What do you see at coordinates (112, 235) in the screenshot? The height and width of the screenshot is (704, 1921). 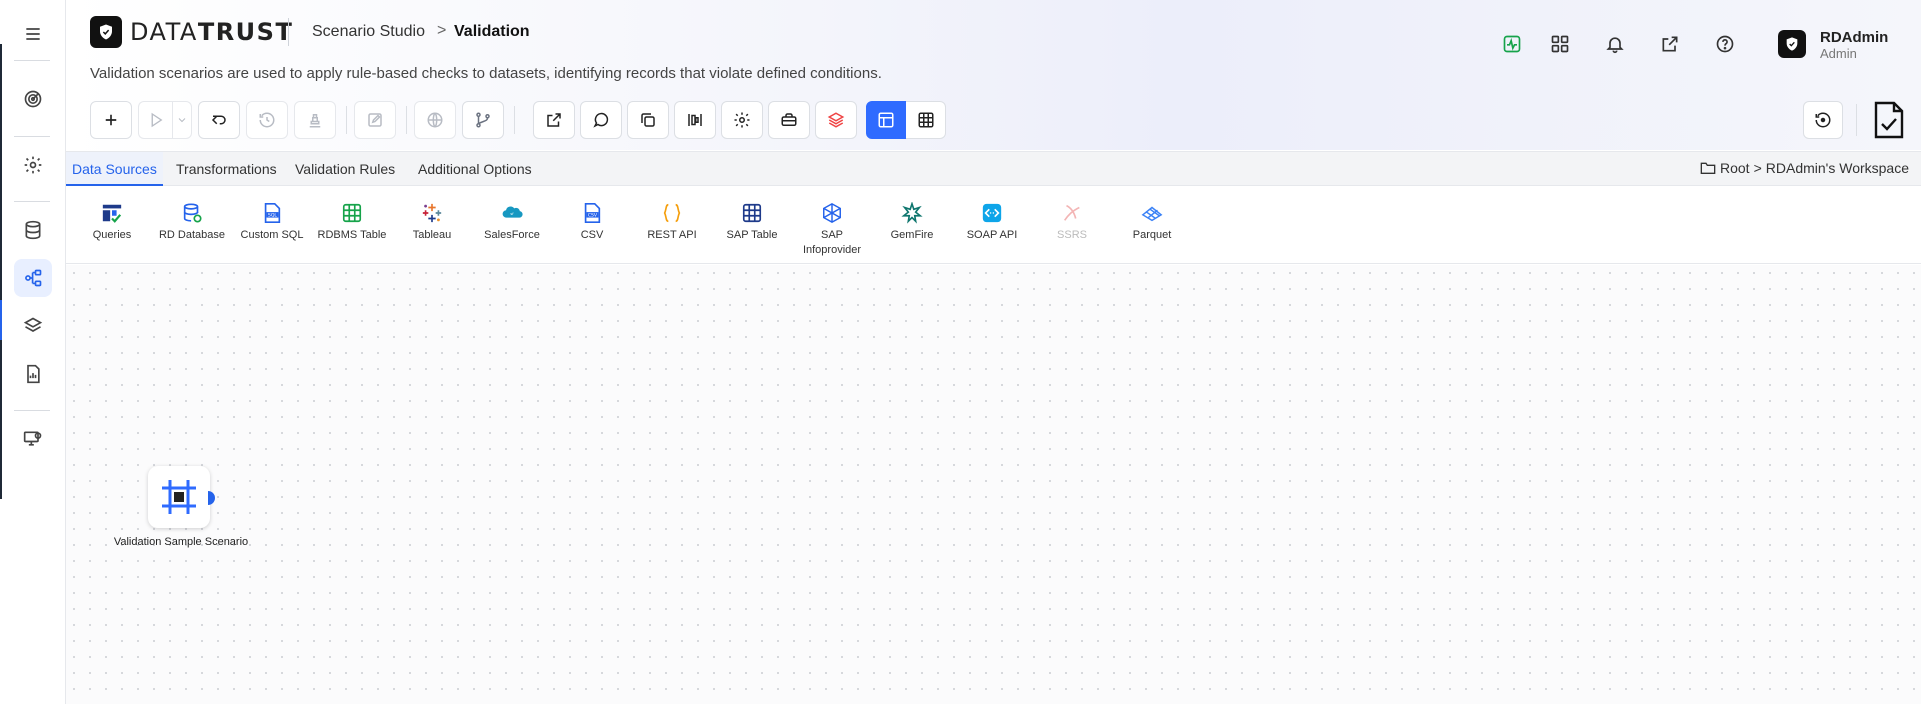 I see `source-label: Queries` at bounding box center [112, 235].